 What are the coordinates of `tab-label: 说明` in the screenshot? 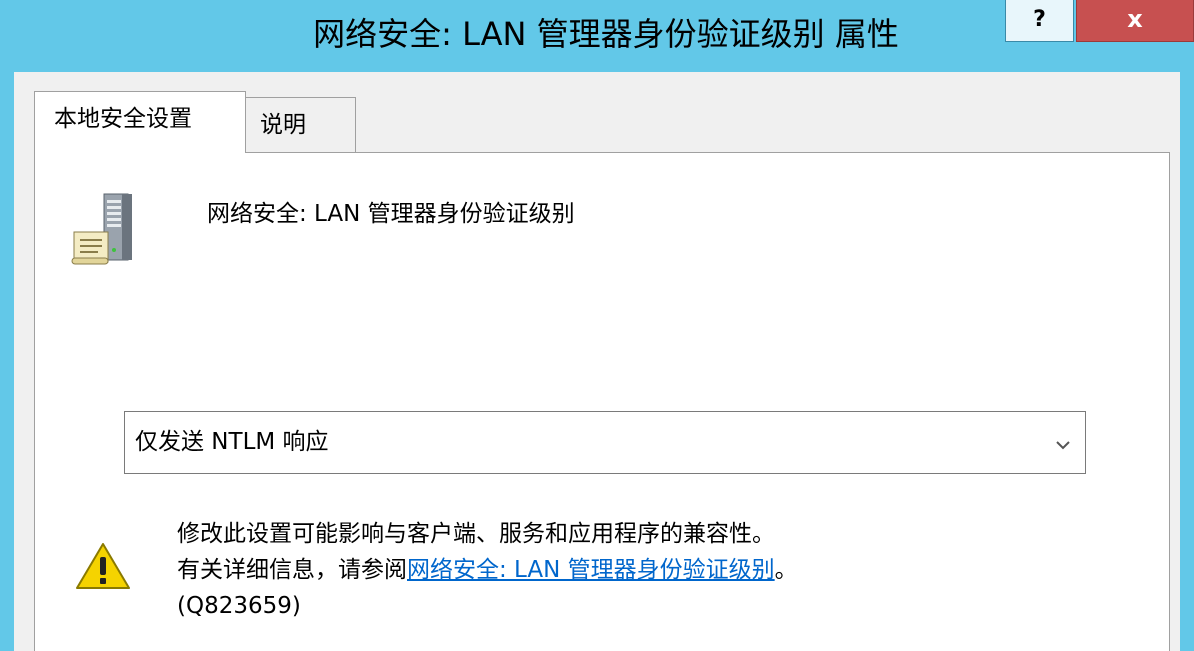 It's located at (283, 125).